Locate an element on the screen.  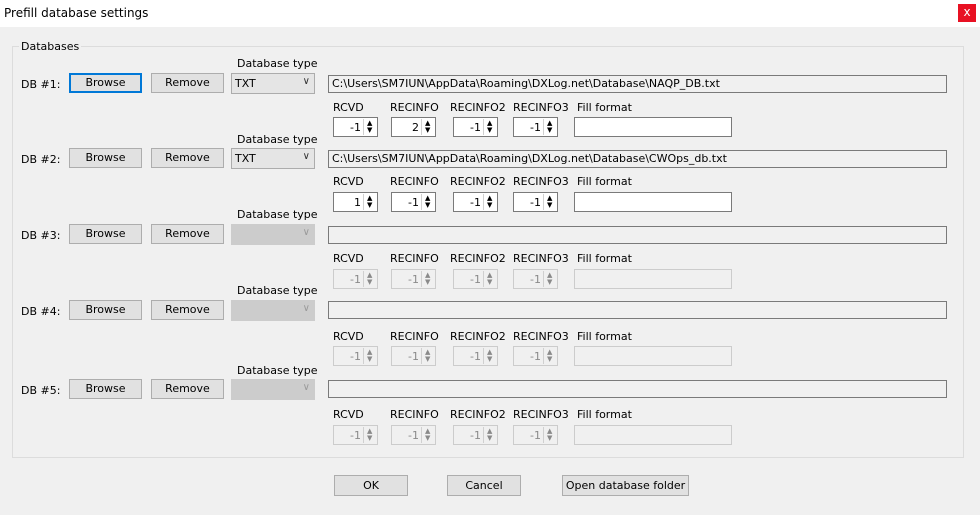
db1-recinfo2-value: -1 is located at coordinates (475, 127).